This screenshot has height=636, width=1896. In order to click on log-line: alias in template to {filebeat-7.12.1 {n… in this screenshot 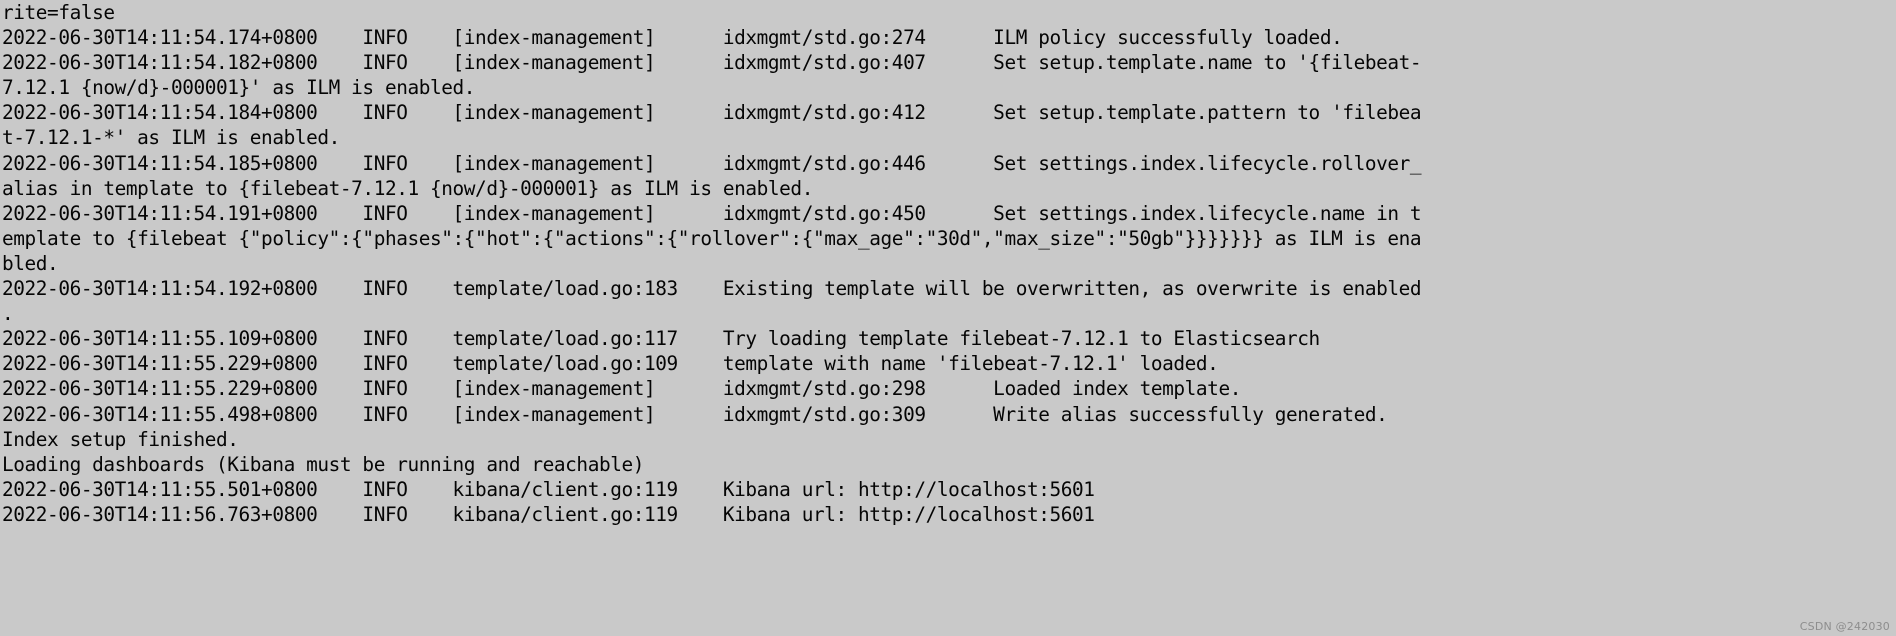, I will do `click(407, 188)`.